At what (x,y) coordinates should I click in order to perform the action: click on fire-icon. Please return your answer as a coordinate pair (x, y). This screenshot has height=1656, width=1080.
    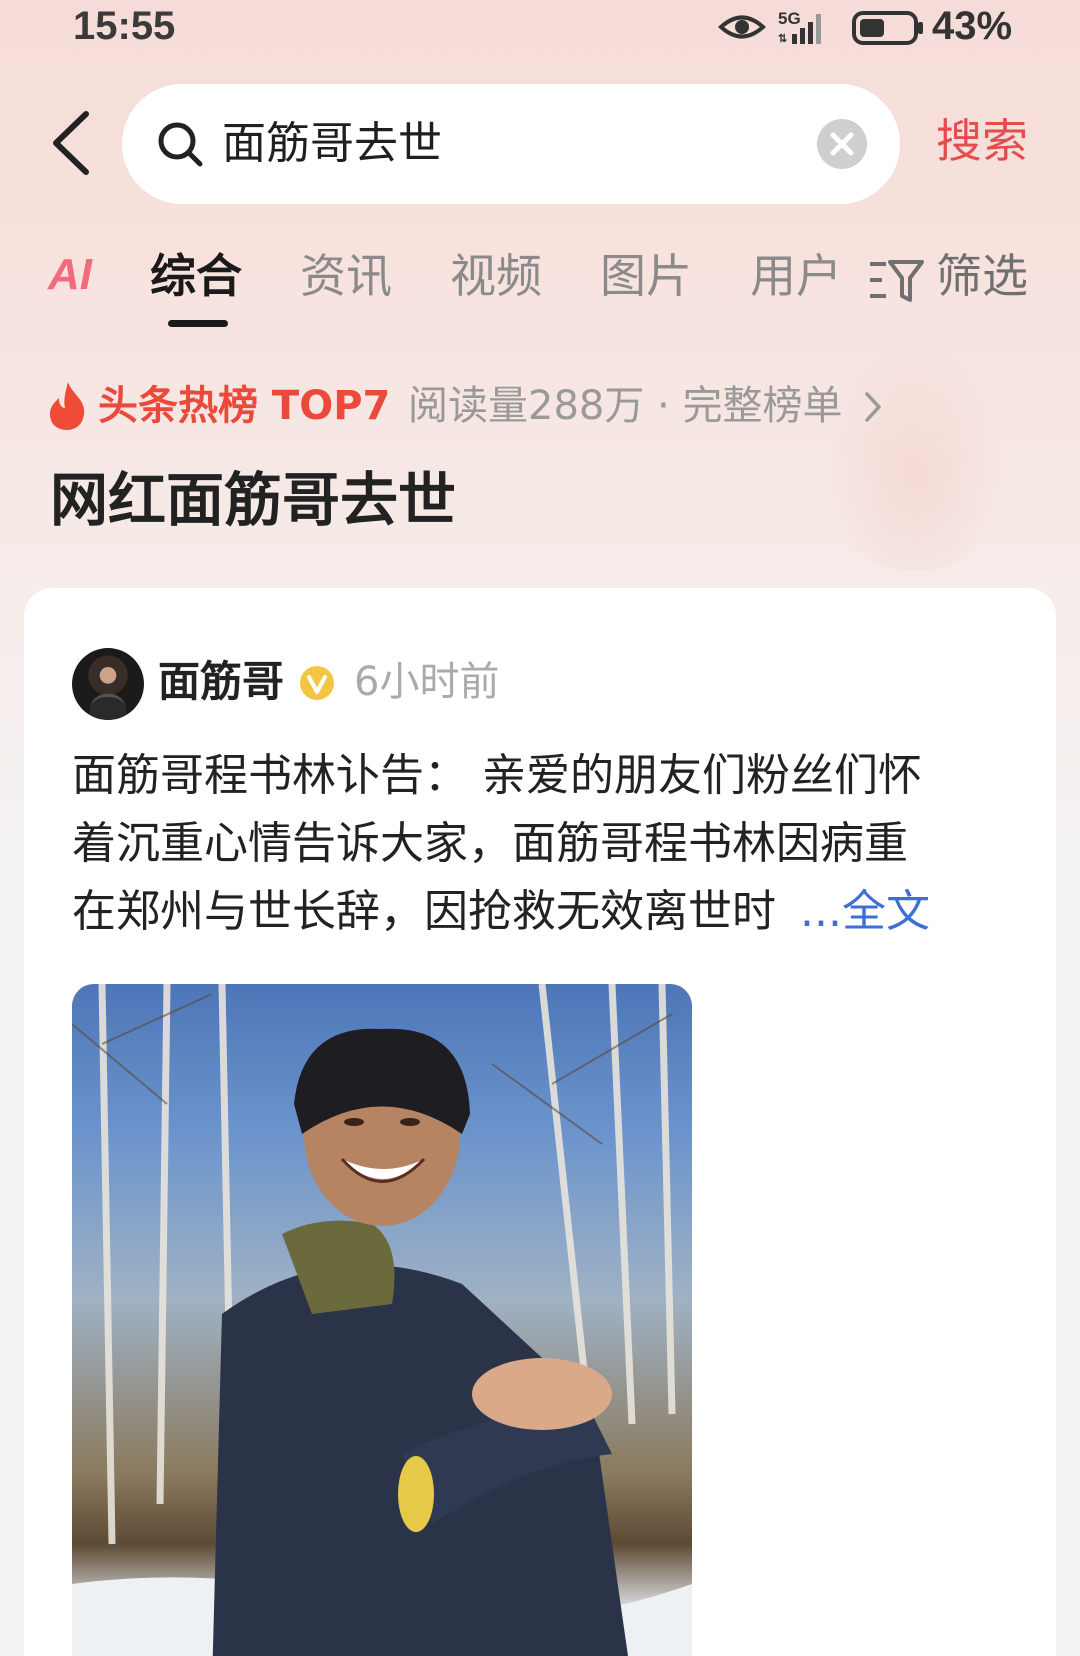
    Looking at the image, I should click on (67, 406).